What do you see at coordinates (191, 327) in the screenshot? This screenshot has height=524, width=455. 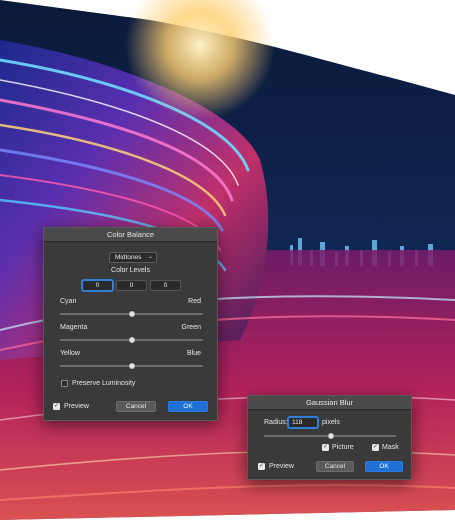 I see `green-label: Green` at bounding box center [191, 327].